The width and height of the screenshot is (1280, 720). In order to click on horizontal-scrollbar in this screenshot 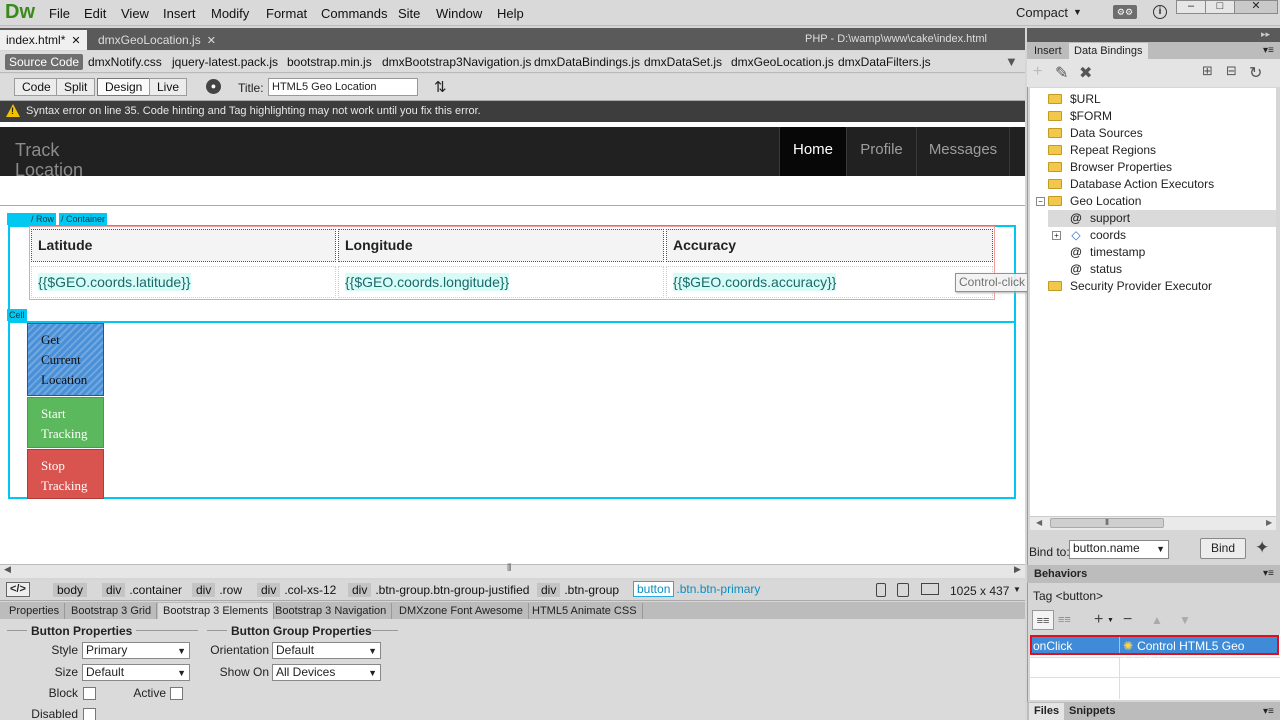, I will do `click(512, 571)`.